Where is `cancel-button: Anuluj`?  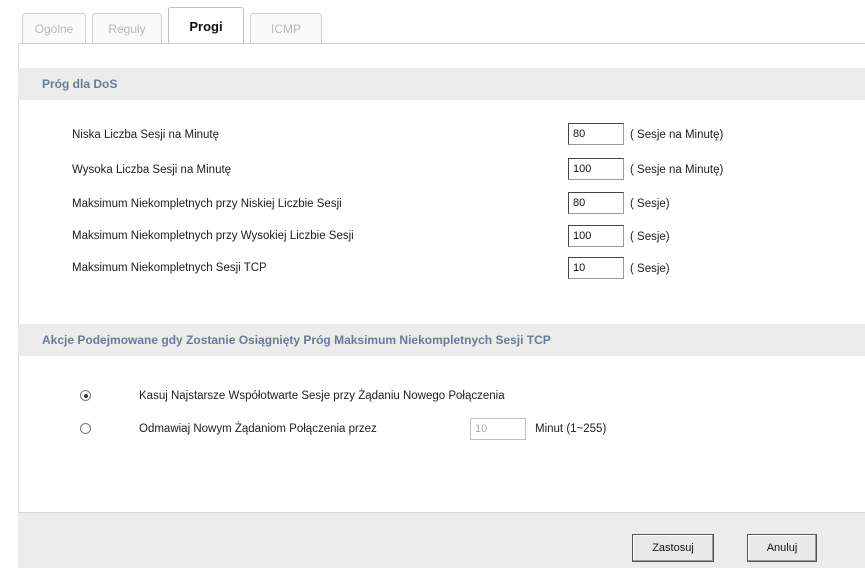 cancel-button: Anuluj is located at coordinates (782, 548).